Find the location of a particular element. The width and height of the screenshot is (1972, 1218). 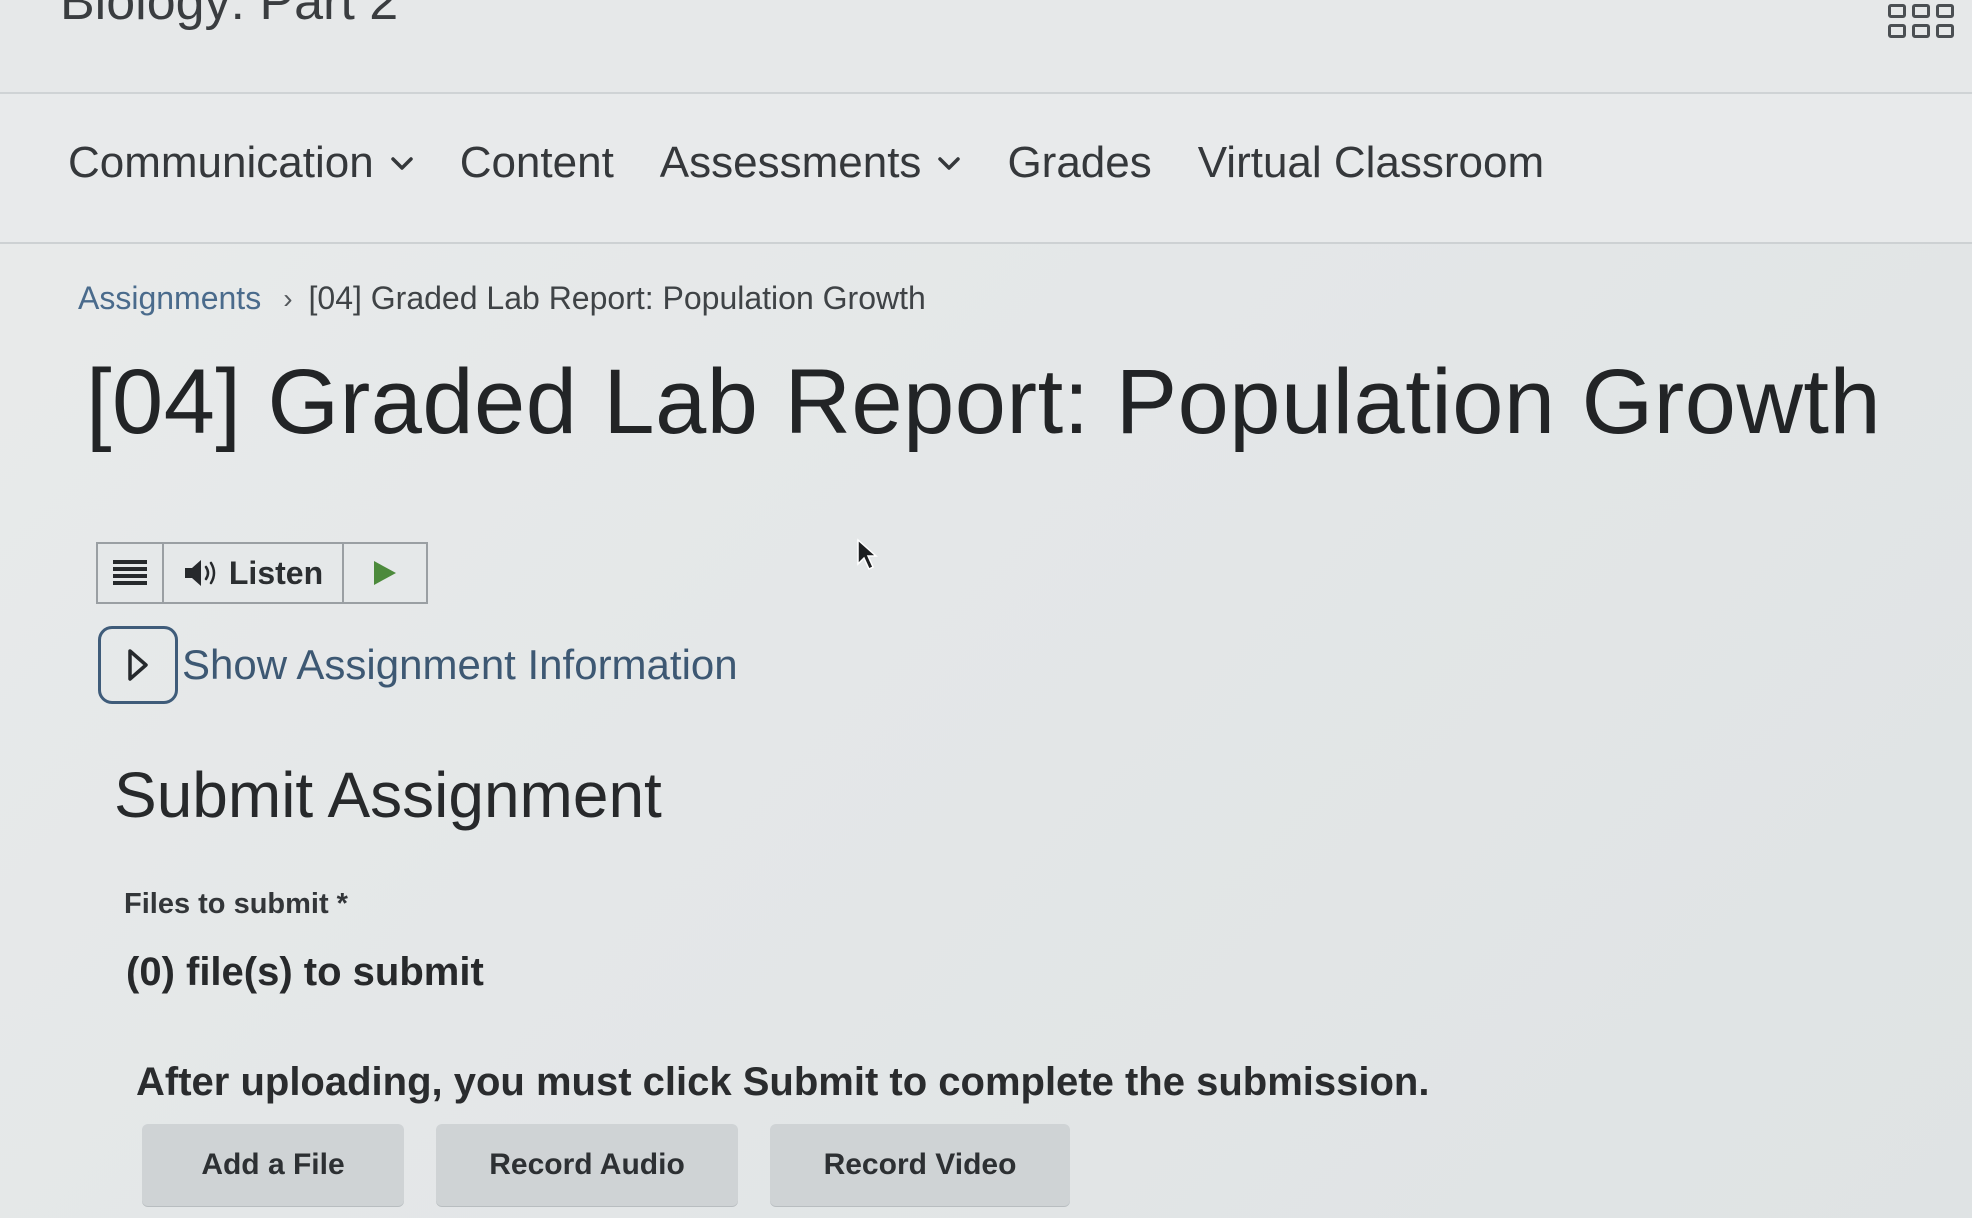

submit-assignment-heading: Submit Assignment is located at coordinates (388, 795).